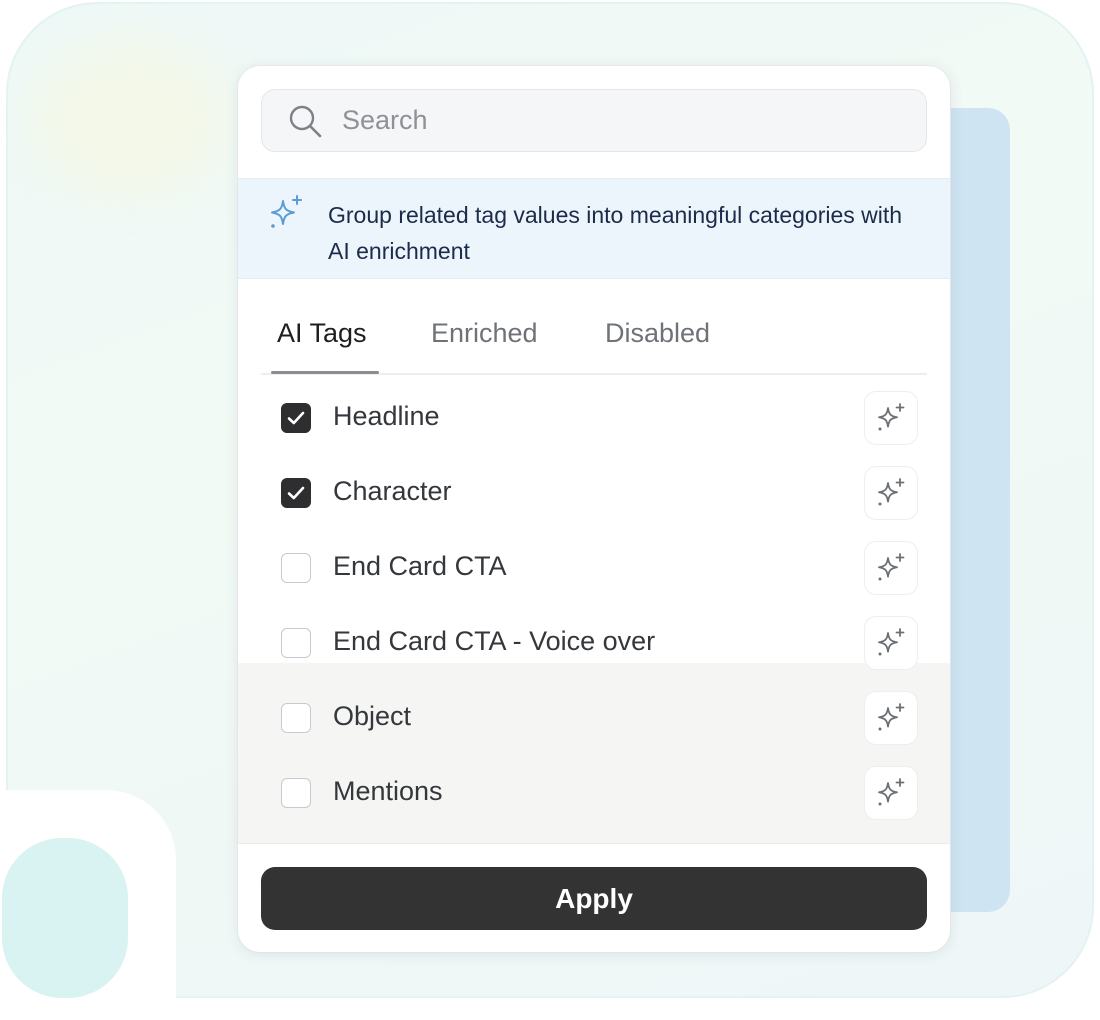  Describe the element at coordinates (372, 716) in the screenshot. I see `tag-label: Object` at that location.